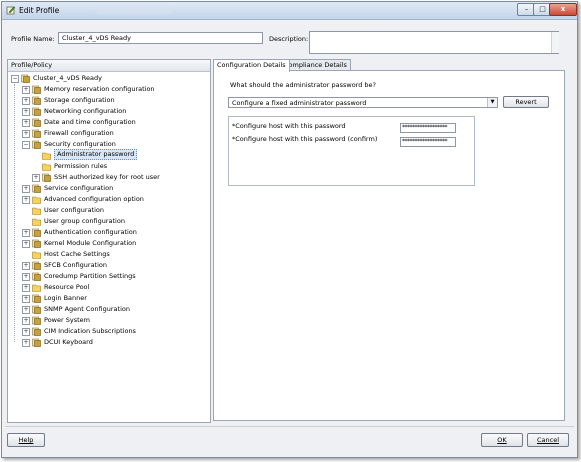 This screenshot has width=581, height=462. I want to click on ok-button: OK, so click(502, 440).